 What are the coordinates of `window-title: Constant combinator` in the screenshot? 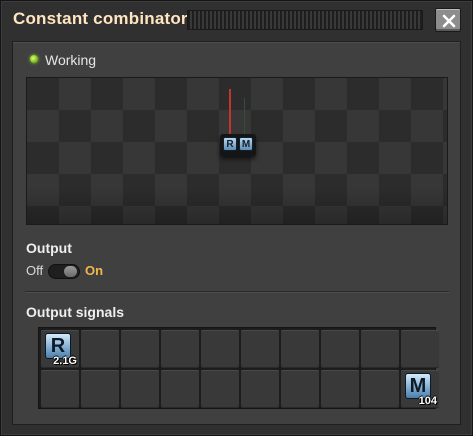 It's located at (100, 18).